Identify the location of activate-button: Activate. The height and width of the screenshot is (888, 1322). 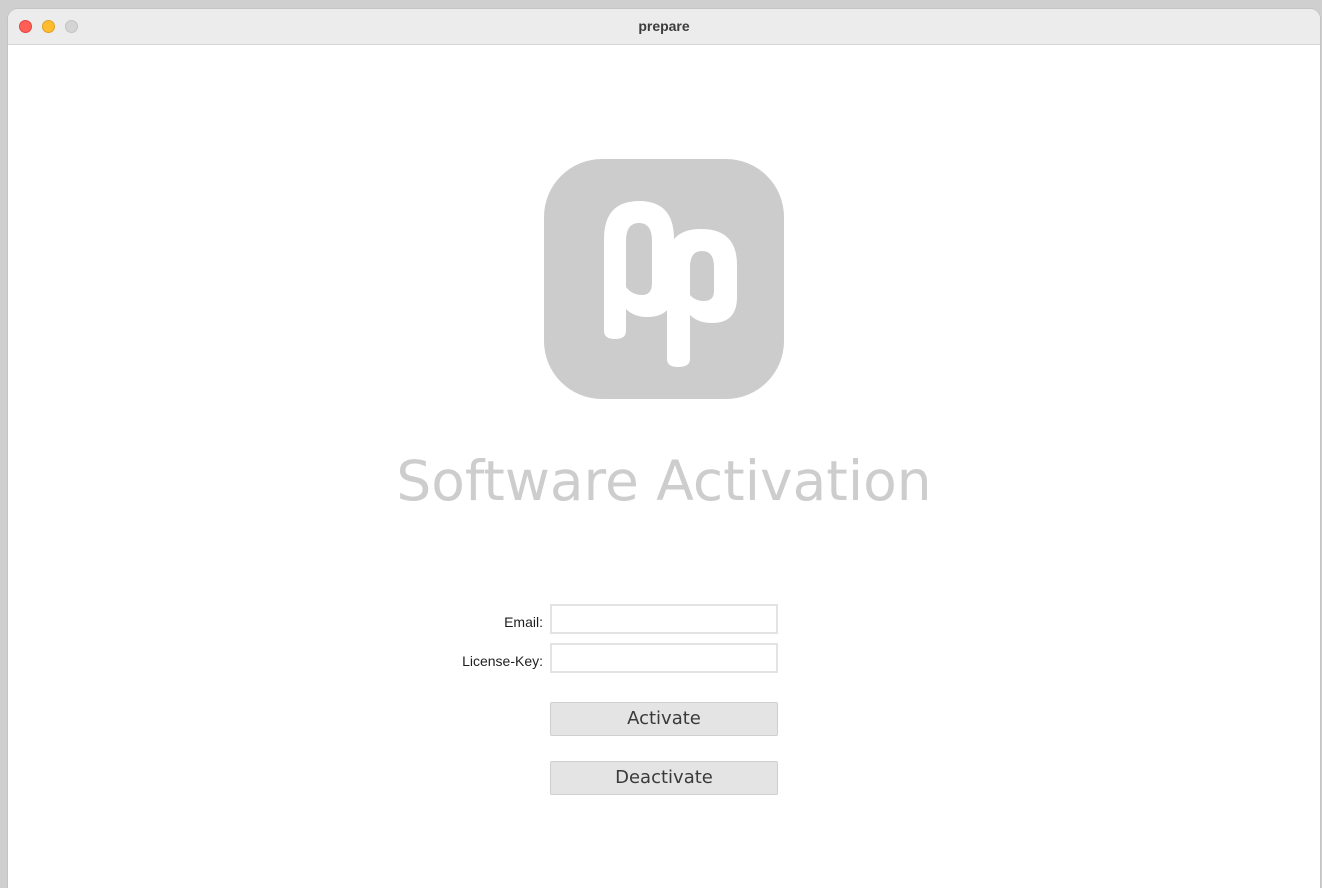
(664, 719).